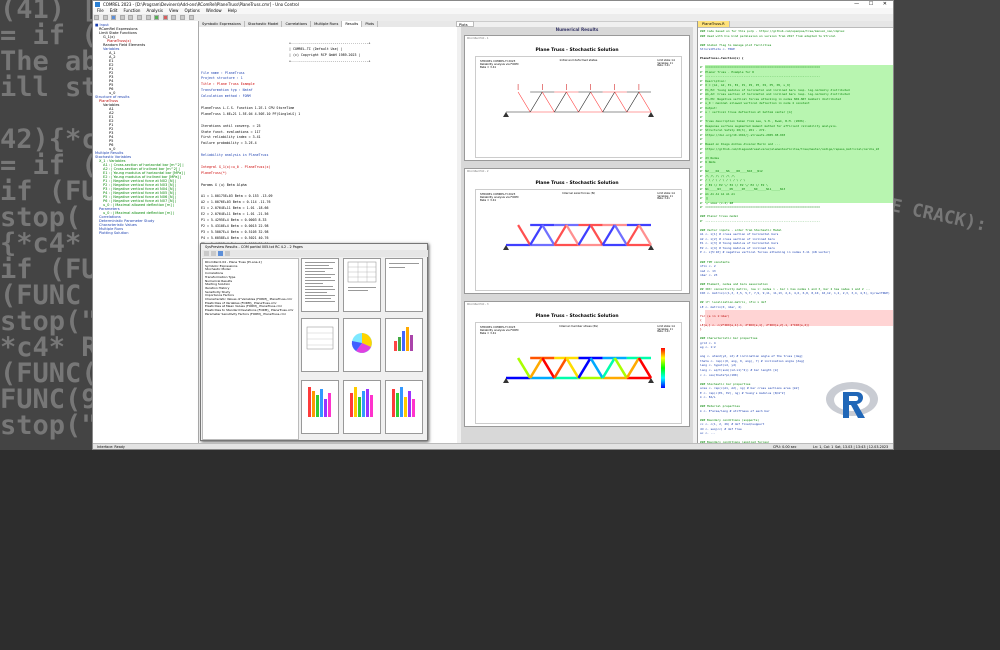  Describe the element at coordinates (227, 90) in the screenshot. I see `output-line: Transformation typ : Nataf` at that location.